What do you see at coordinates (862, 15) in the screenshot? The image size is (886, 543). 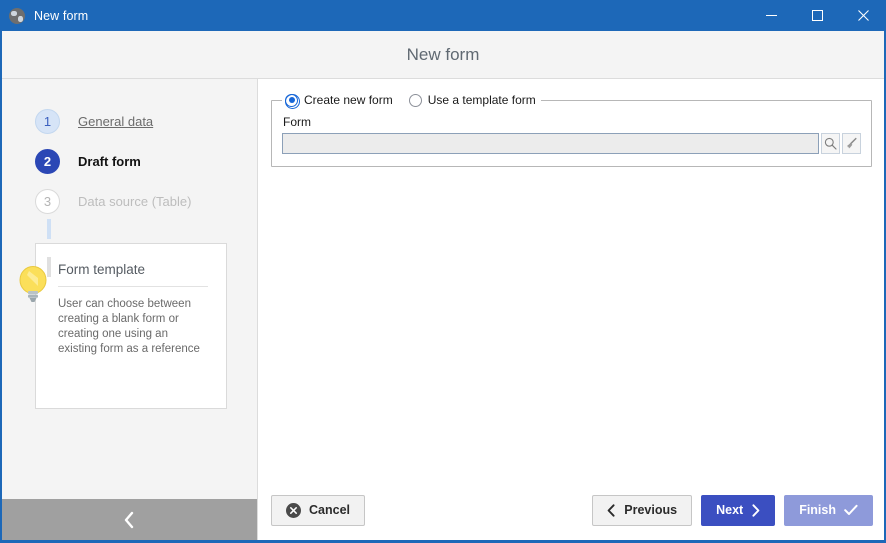 I see `close-button` at bounding box center [862, 15].